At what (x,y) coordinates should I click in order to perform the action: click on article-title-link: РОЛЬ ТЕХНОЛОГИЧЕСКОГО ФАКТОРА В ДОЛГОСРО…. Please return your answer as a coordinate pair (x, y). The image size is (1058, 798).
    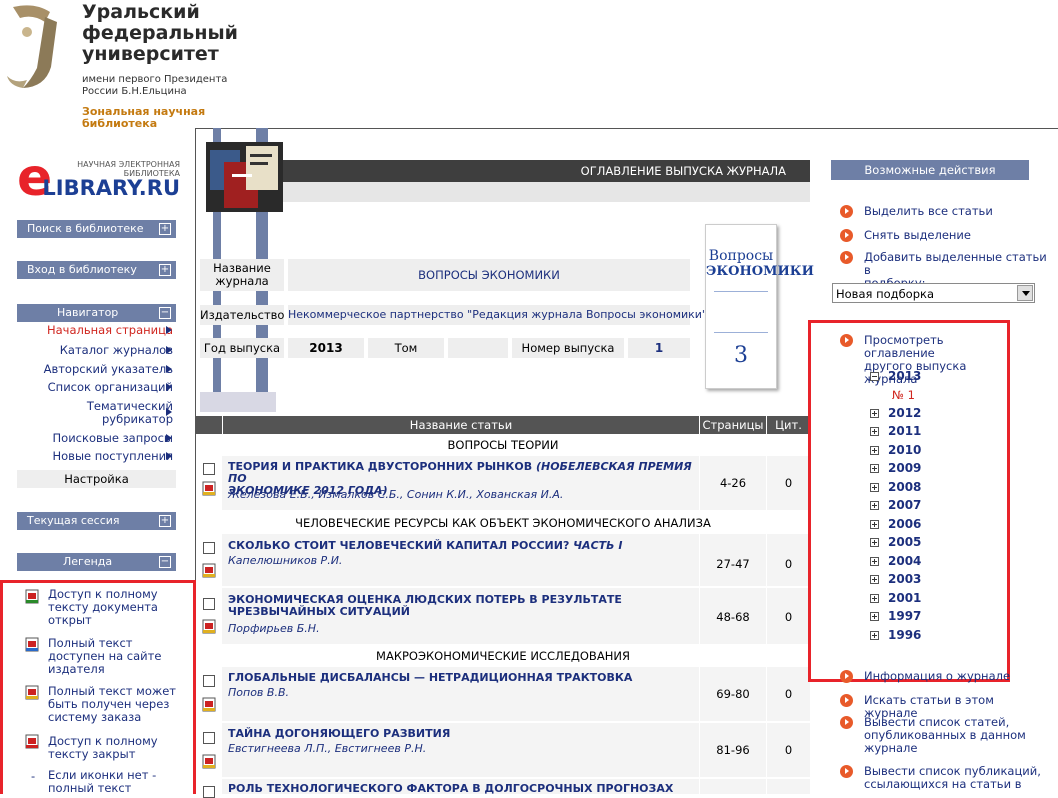
    Looking at the image, I should click on (463, 789).